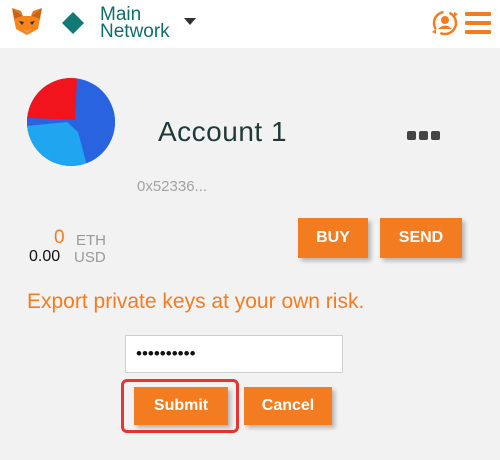  I want to click on network-name-line2: Network, so click(135, 31).